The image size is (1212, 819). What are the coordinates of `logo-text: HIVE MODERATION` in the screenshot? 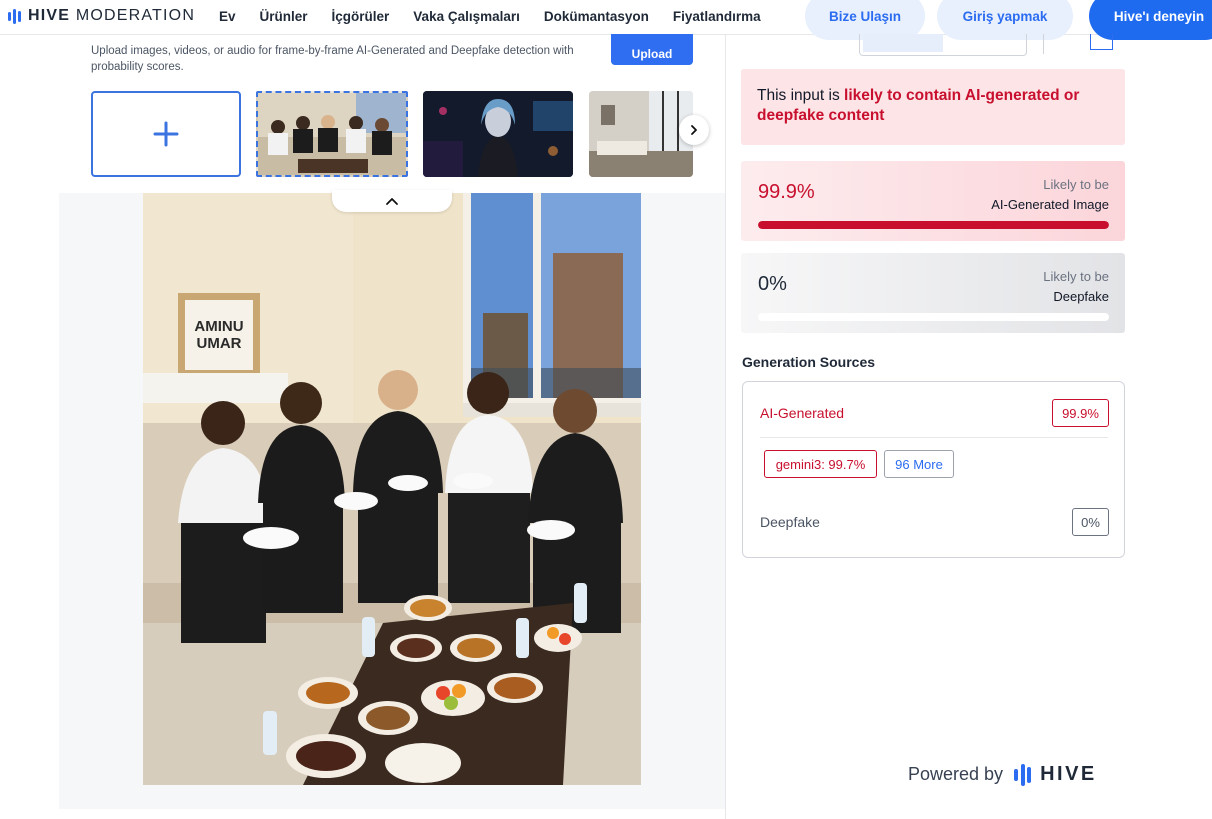 It's located at (111, 16).